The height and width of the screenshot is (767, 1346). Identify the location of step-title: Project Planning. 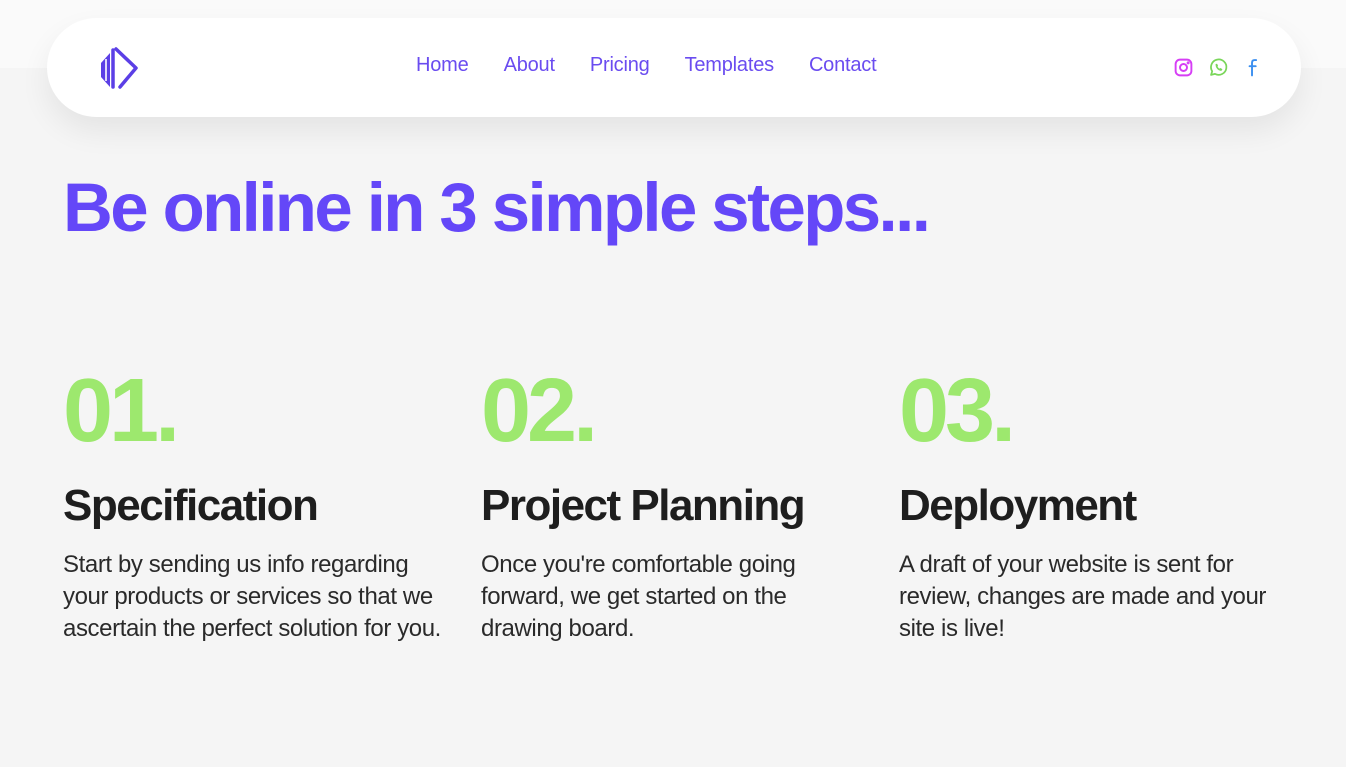
(643, 505).